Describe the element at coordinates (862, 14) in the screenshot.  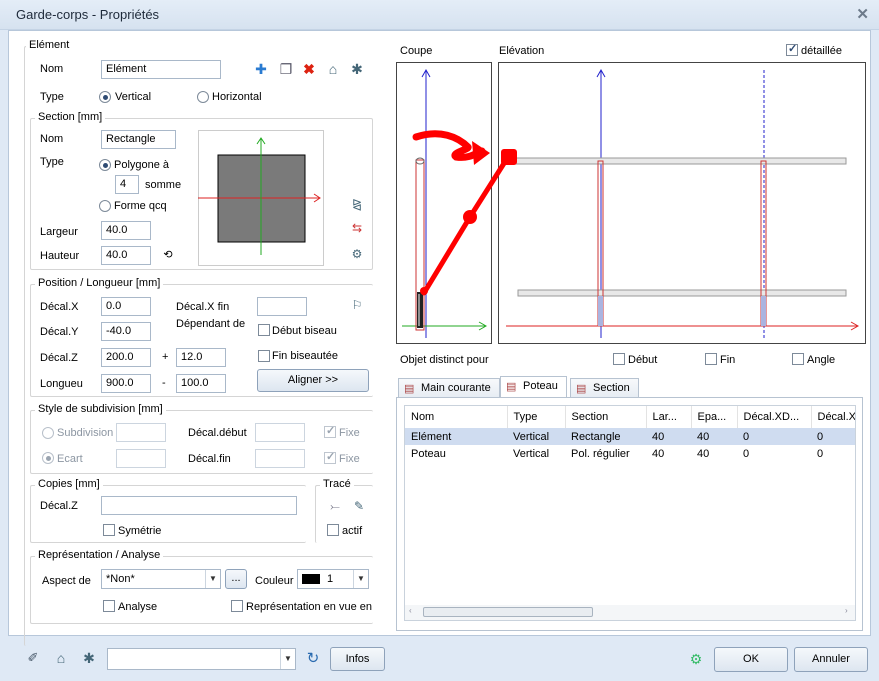
I see `close-icon: ✕` at that location.